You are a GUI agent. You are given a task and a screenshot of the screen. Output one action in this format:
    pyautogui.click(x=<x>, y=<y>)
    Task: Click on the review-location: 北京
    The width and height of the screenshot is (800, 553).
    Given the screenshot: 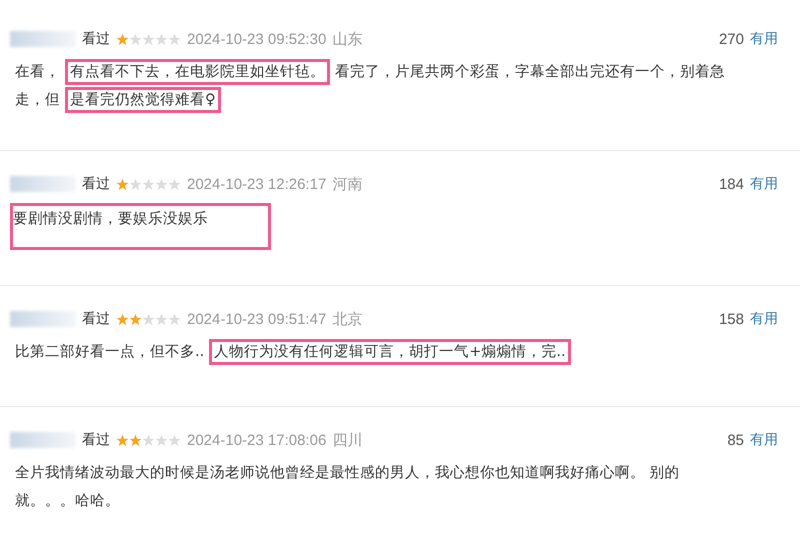 What is the action you would take?
    pyautogui.click(x=347, y=319)
    